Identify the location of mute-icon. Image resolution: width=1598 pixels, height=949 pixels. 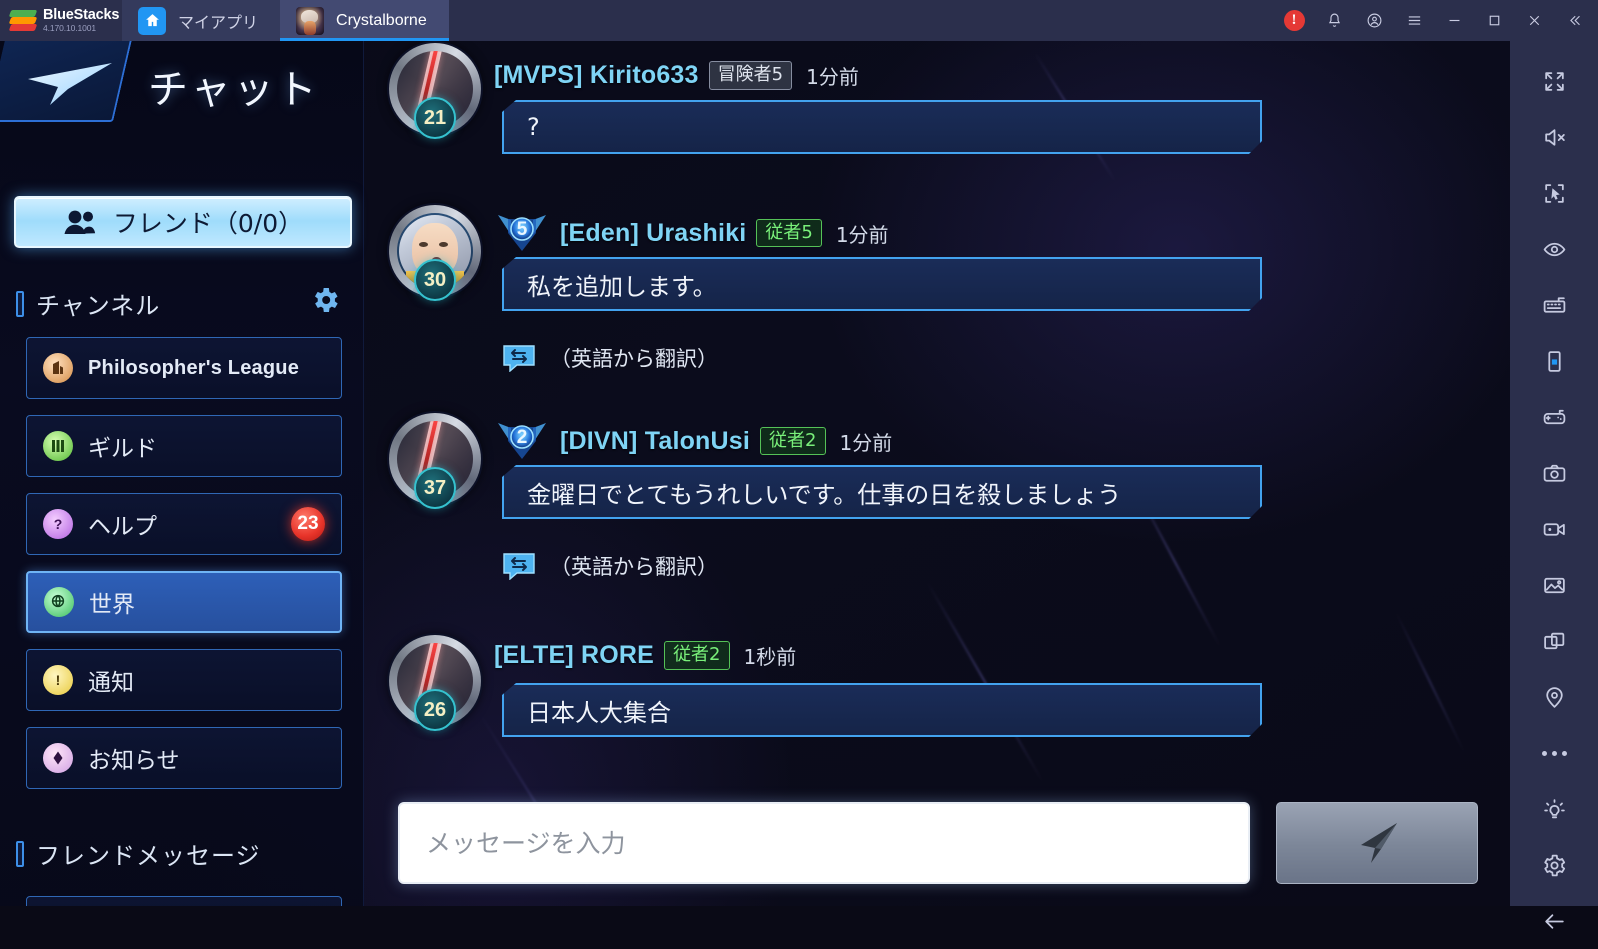
(1554, 137).